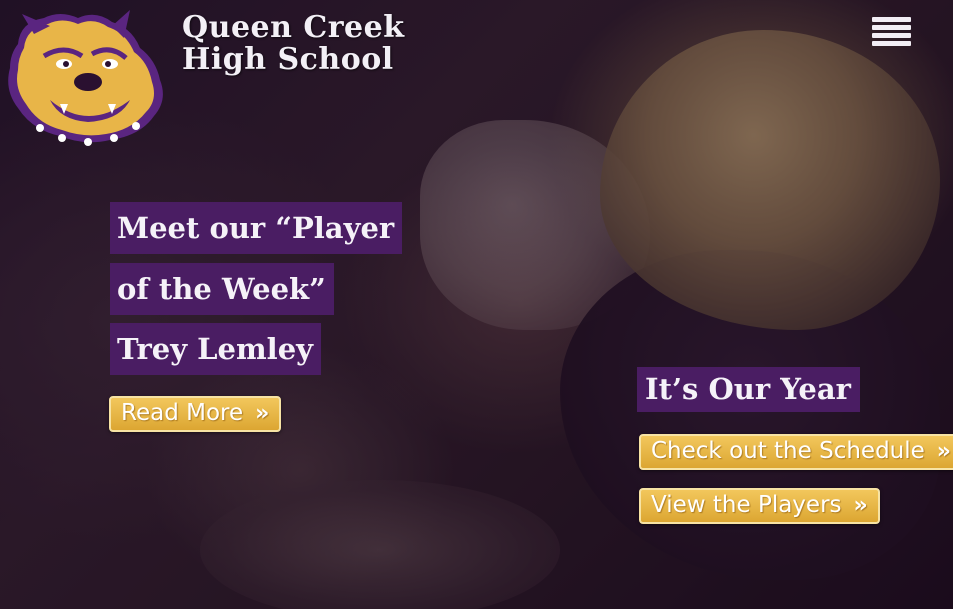 Image resolution: width=953 pixels, height=609 pixels. Describe the element at coordinates (222, 289) in the screenshot. I see `player-of-week-headline-line2: of the Week”` at that location.